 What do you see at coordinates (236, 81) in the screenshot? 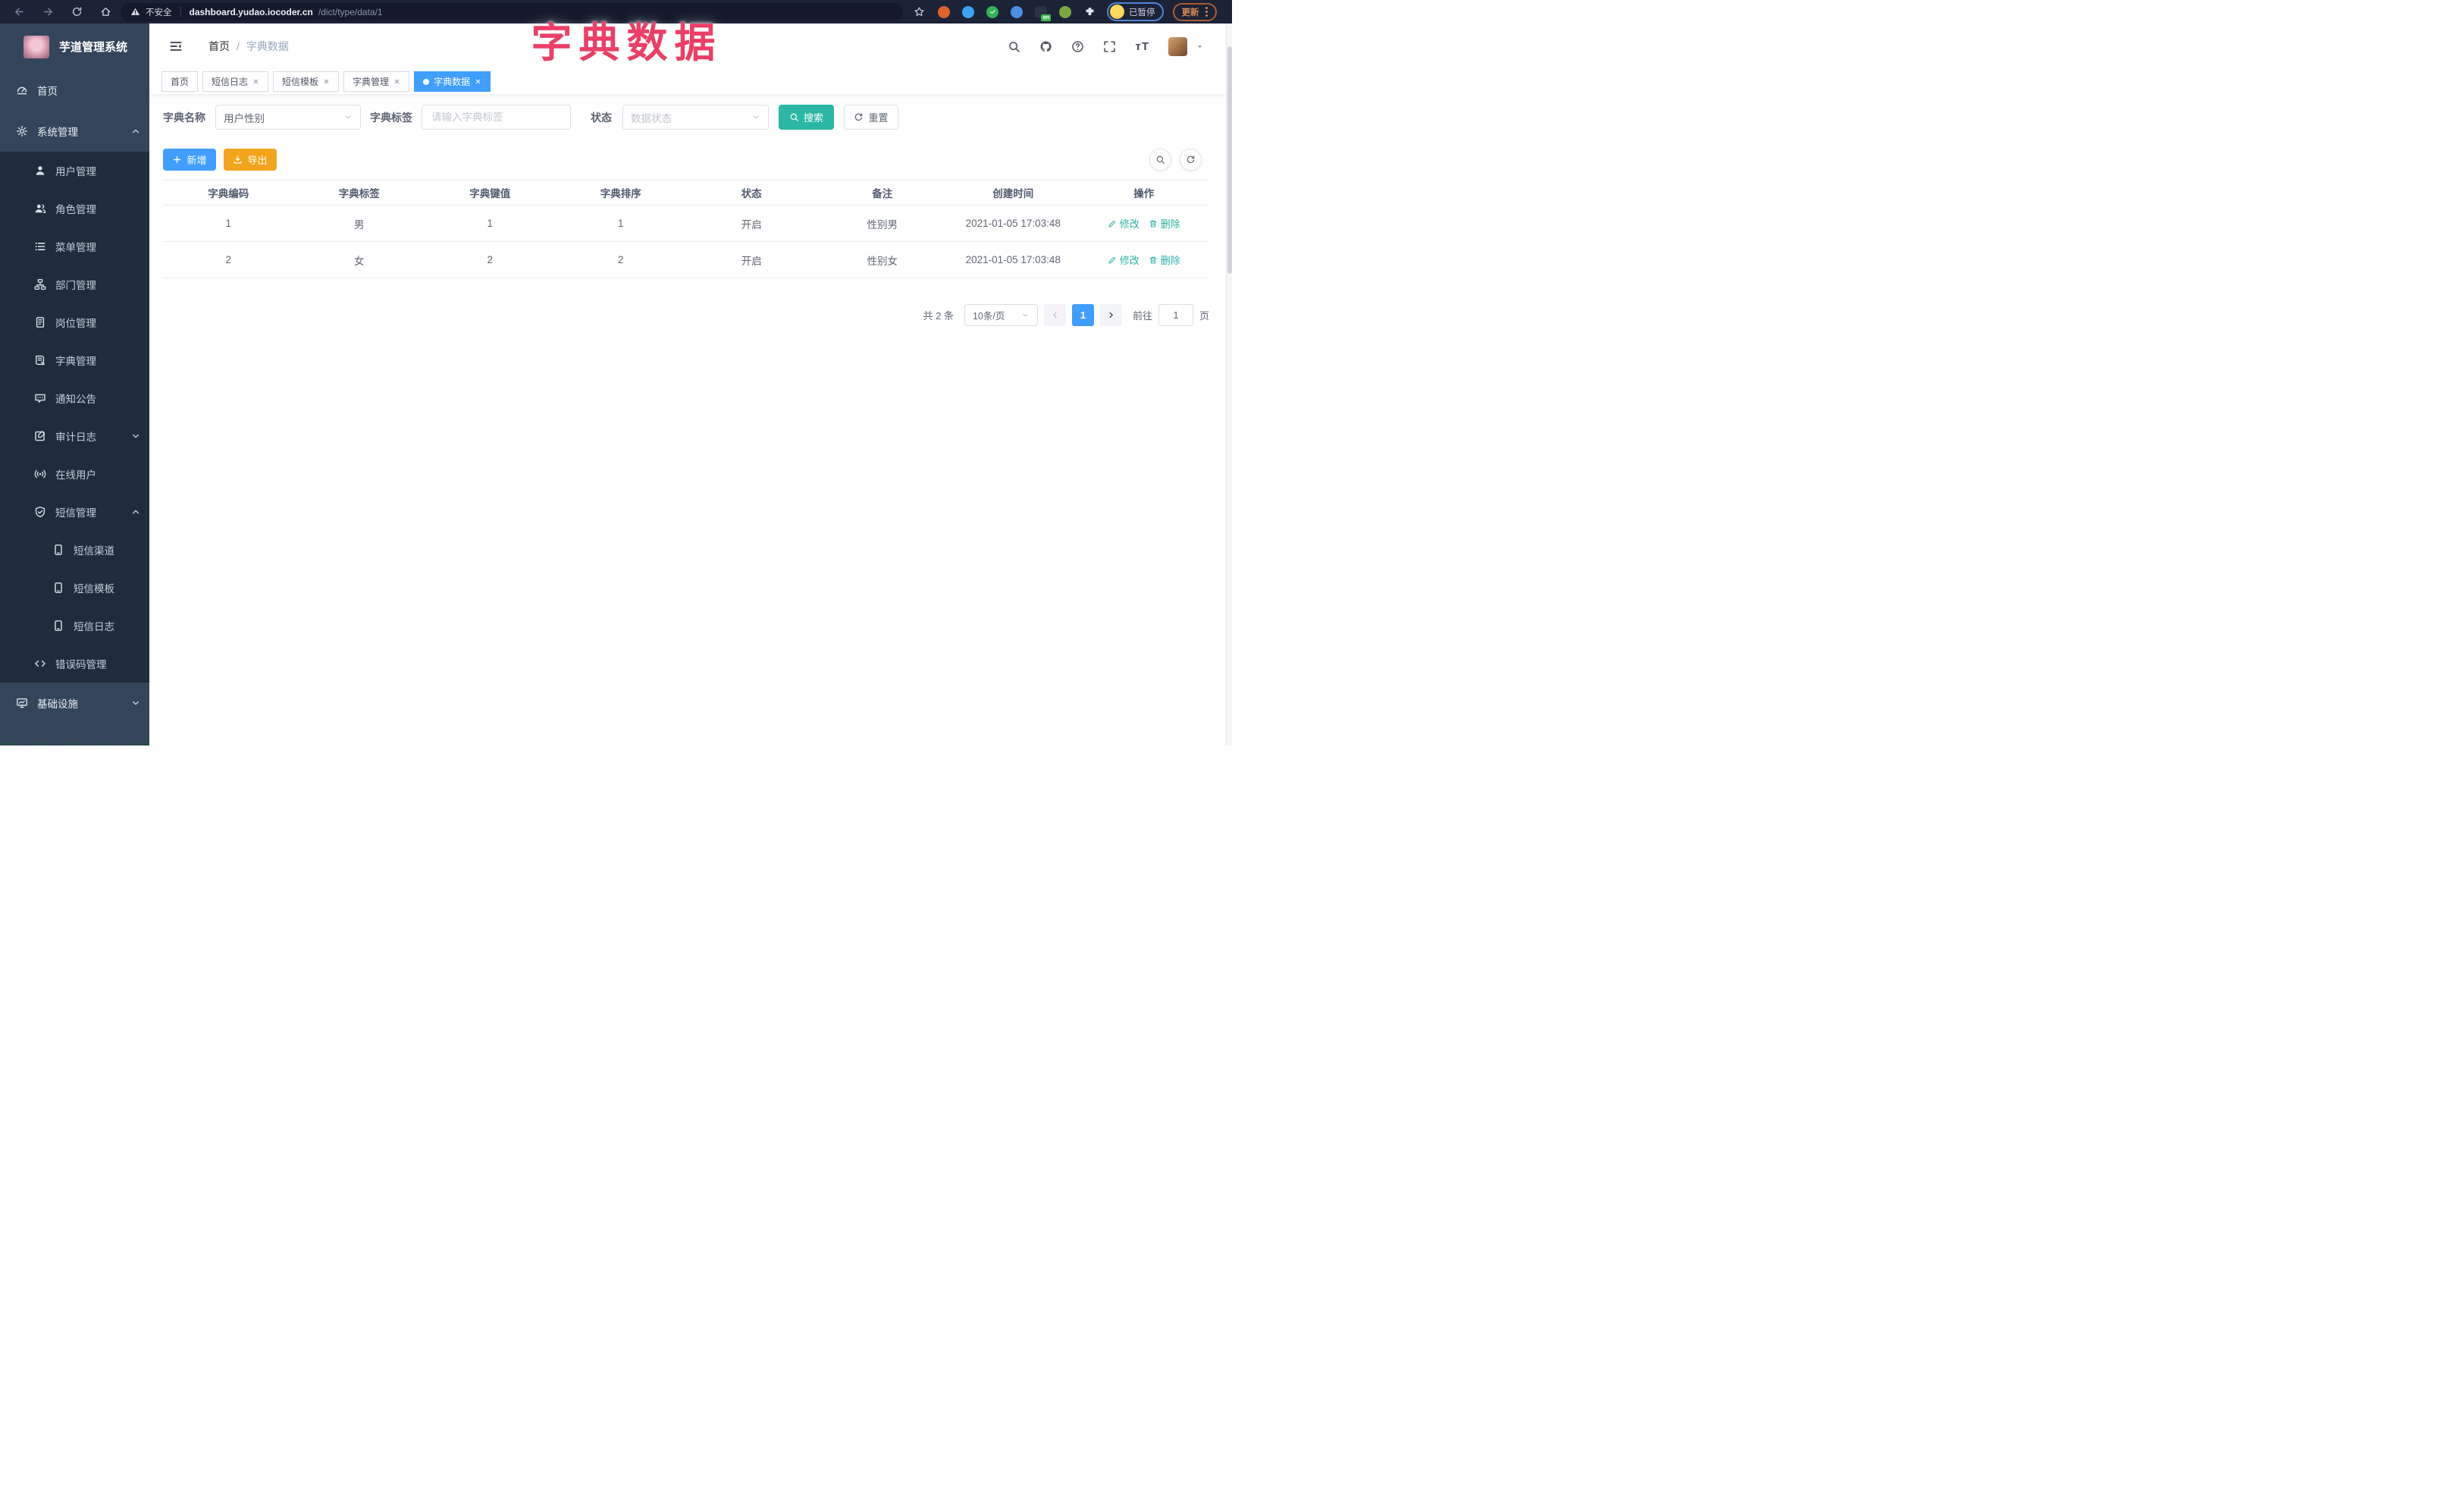
I see `tab-sms-log: 短信日志` at bounding box center [236, 81].